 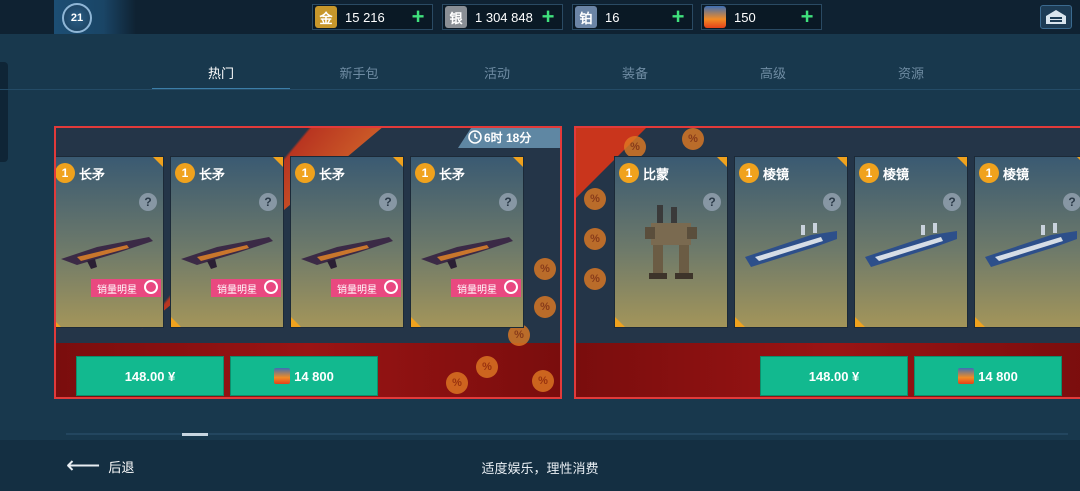 What do you see at coordinates (365, 17) in the screenshot?
I see `gold-value: 15 216` at bounding box center [365, 17].